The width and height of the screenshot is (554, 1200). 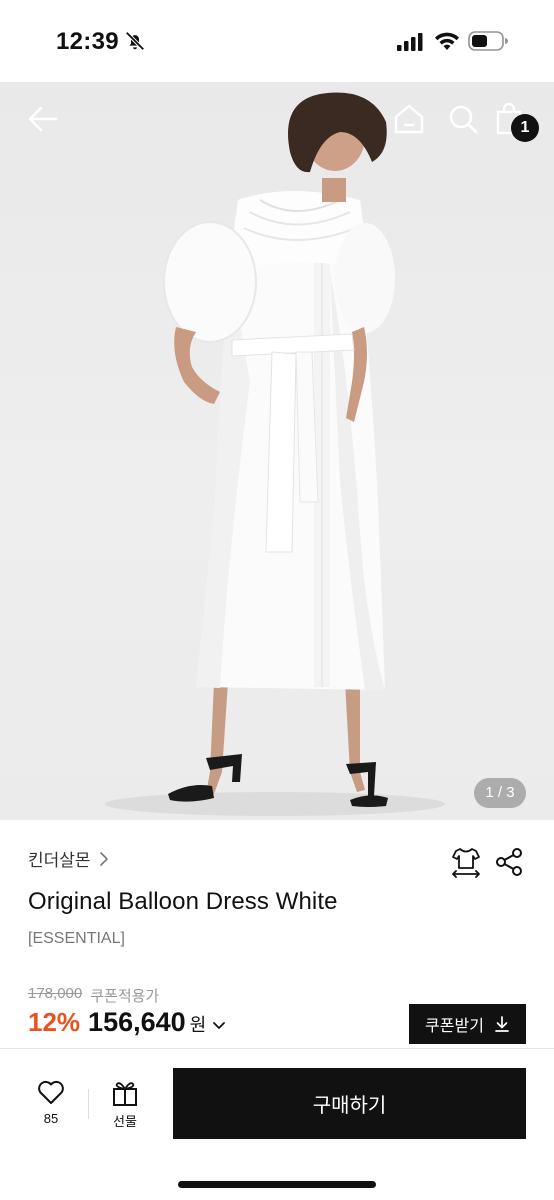 I want to click on share-icon, so click(x=509, y=862).